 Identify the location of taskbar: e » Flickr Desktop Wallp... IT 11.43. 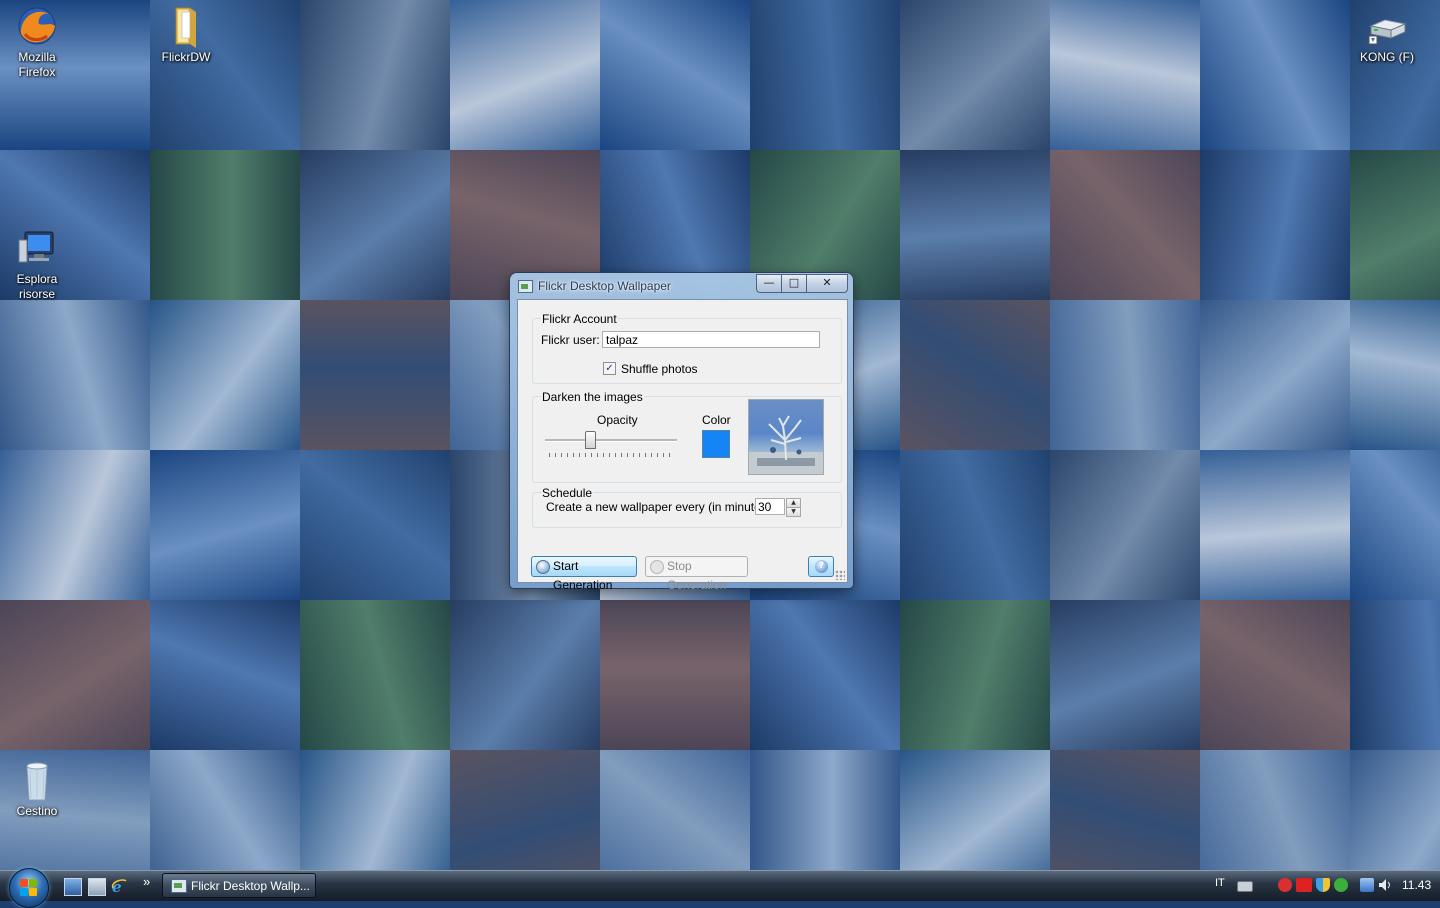
(720, 888).